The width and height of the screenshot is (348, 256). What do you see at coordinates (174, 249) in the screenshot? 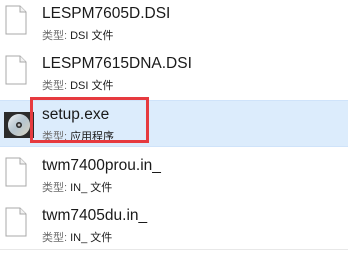
I see `divider` at bounding box center [174, 249].